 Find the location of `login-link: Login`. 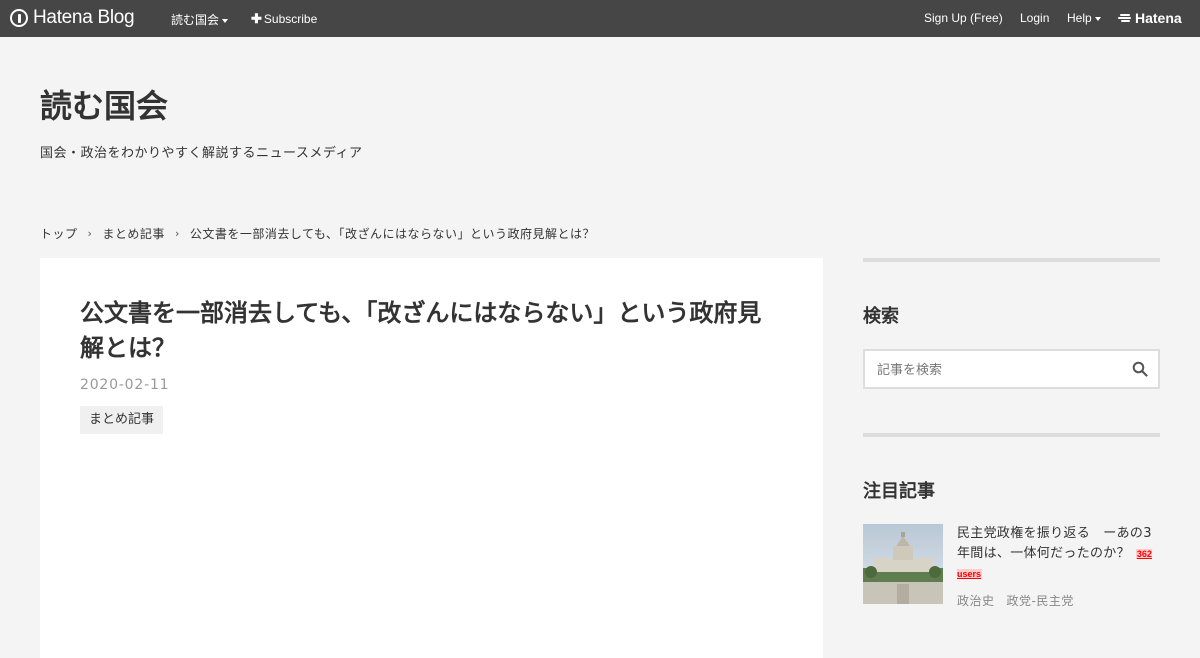

login-link: Login is located at coordinates (1034, 18).